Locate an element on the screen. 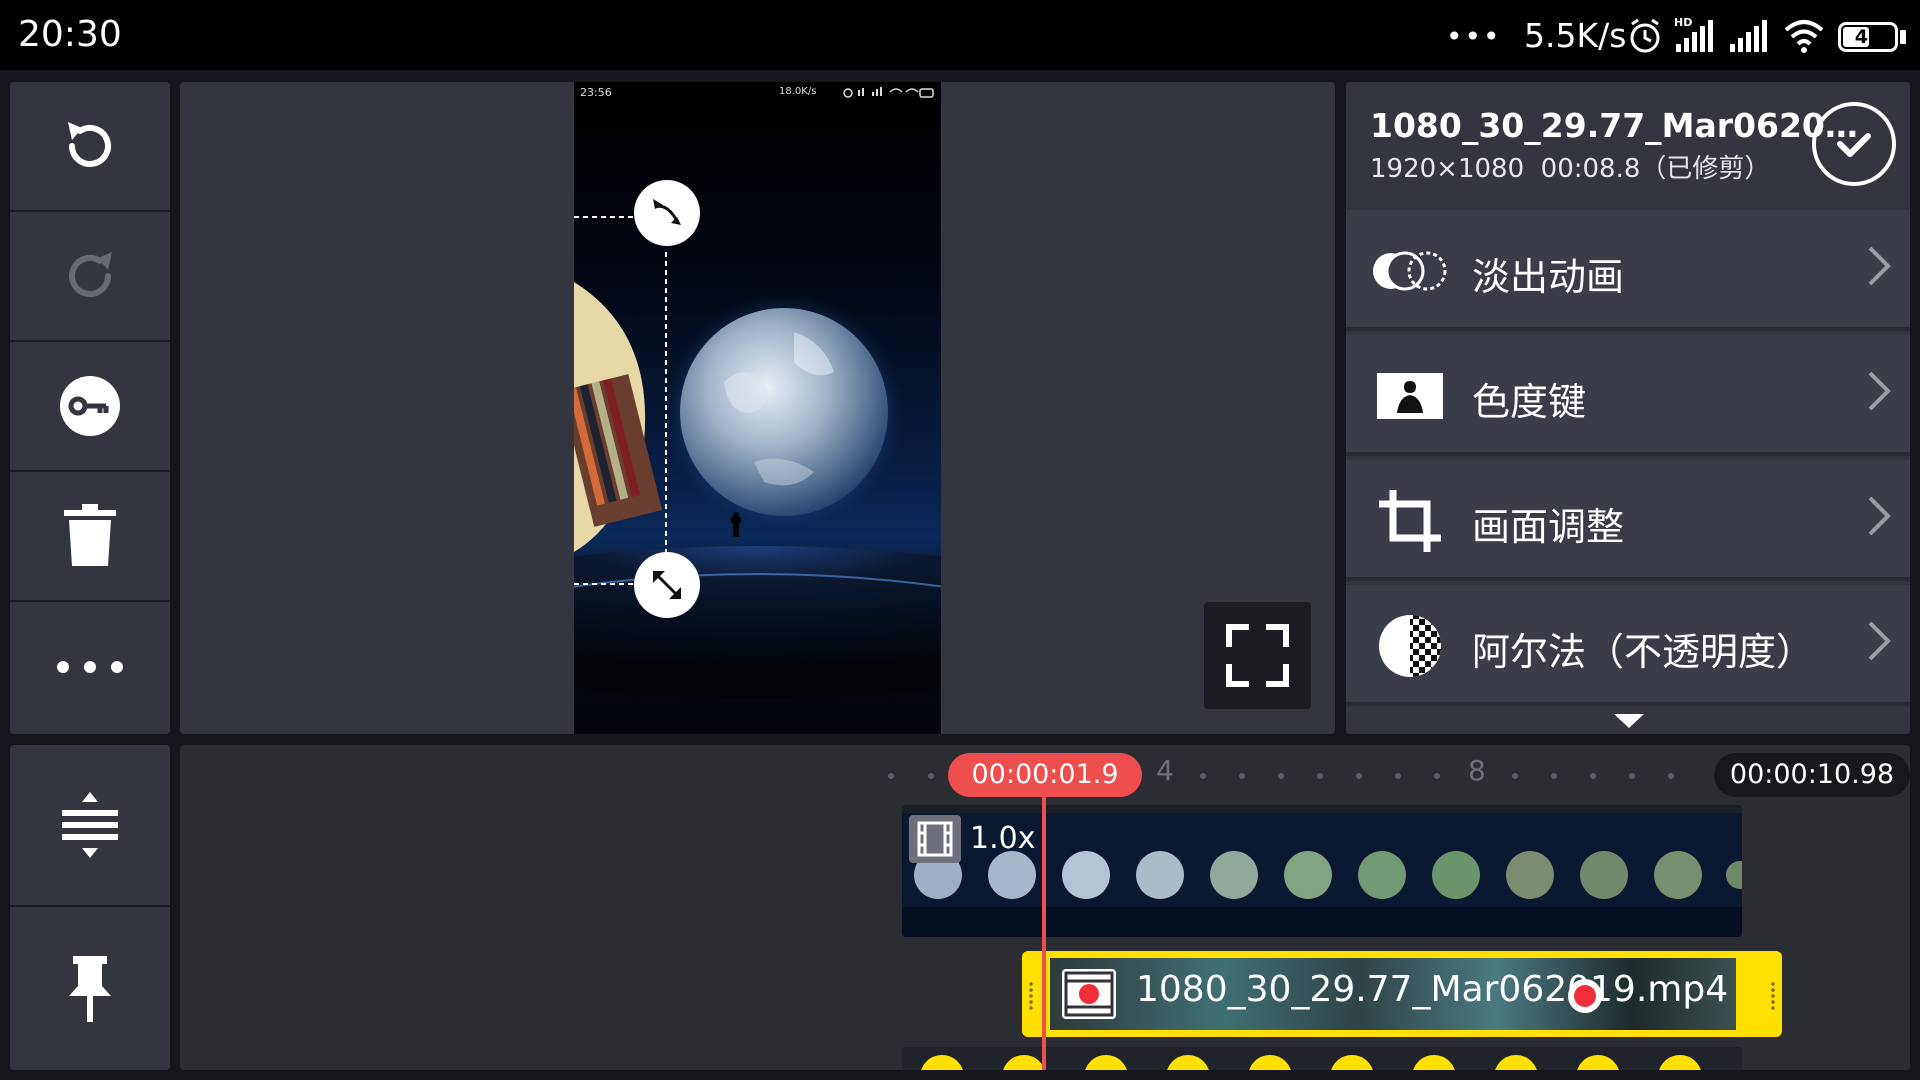  battery-icon: 49 is located at coordinates (1868, 37).